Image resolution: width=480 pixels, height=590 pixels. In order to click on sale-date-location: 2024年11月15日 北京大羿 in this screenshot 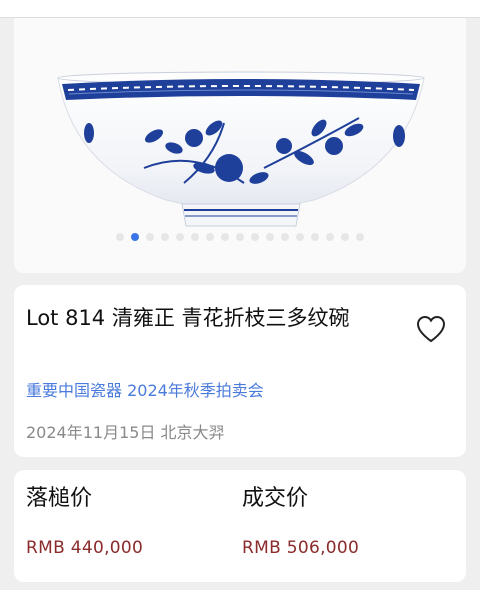, I will do `click(125, 432)`.